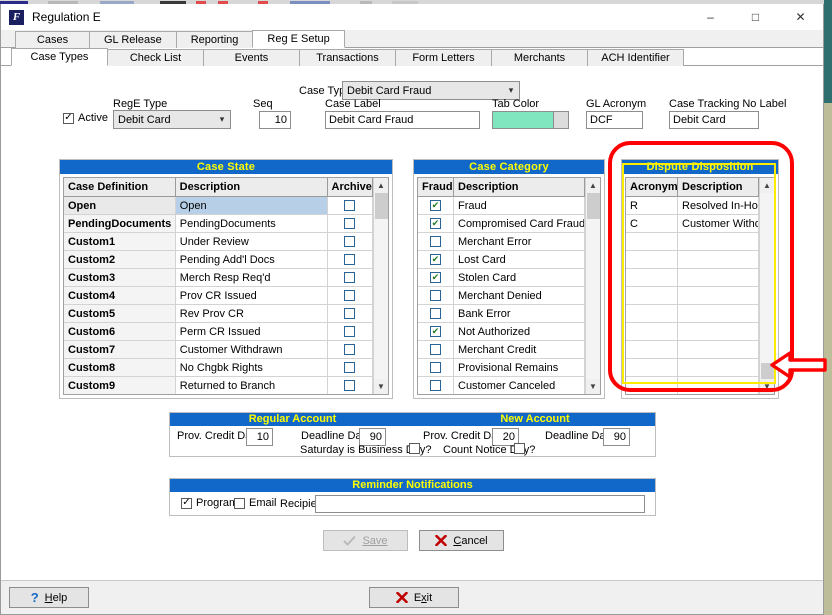 The height and width of the screenshot is (615, 832). What do you see at coordinates (218, 224) in the screenshot?
I see `table-row: PendingDocuments PendingDocuments` at bounding box center [218, 224].